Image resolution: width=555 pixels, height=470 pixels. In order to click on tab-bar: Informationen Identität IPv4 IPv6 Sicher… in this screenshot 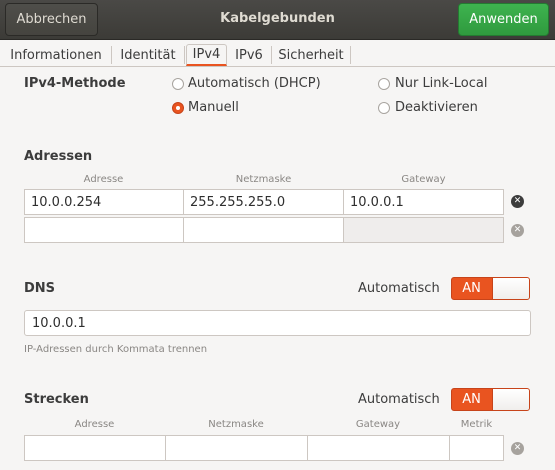, I will do `click(277, 53)`.